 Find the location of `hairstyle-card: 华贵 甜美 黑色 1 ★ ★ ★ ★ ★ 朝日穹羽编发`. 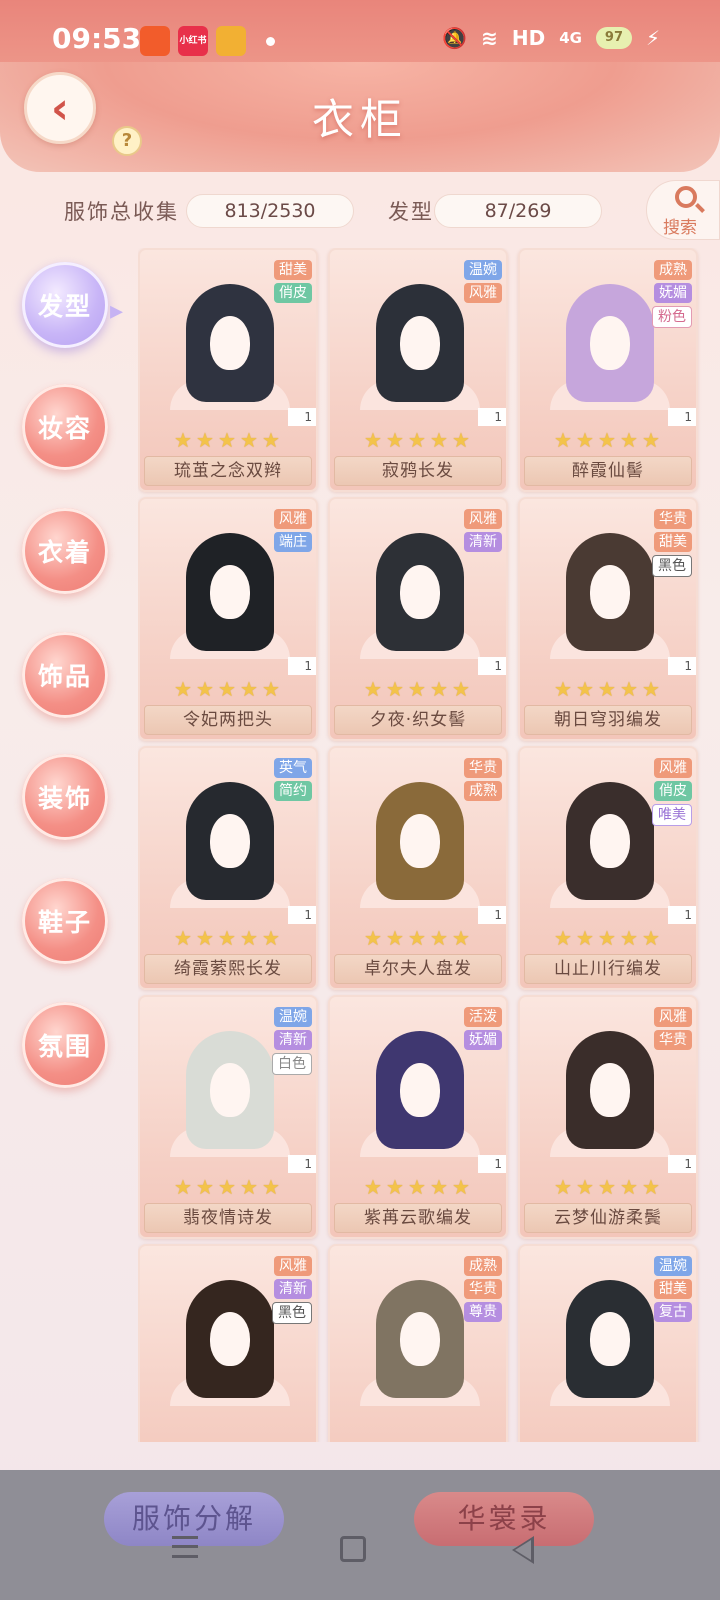

hairstyle-card: 华贵 甜美 黑色 1 ★ ★ ★ ★ ★ 朝日穹羽编发 is located at coordinates (608, 619).